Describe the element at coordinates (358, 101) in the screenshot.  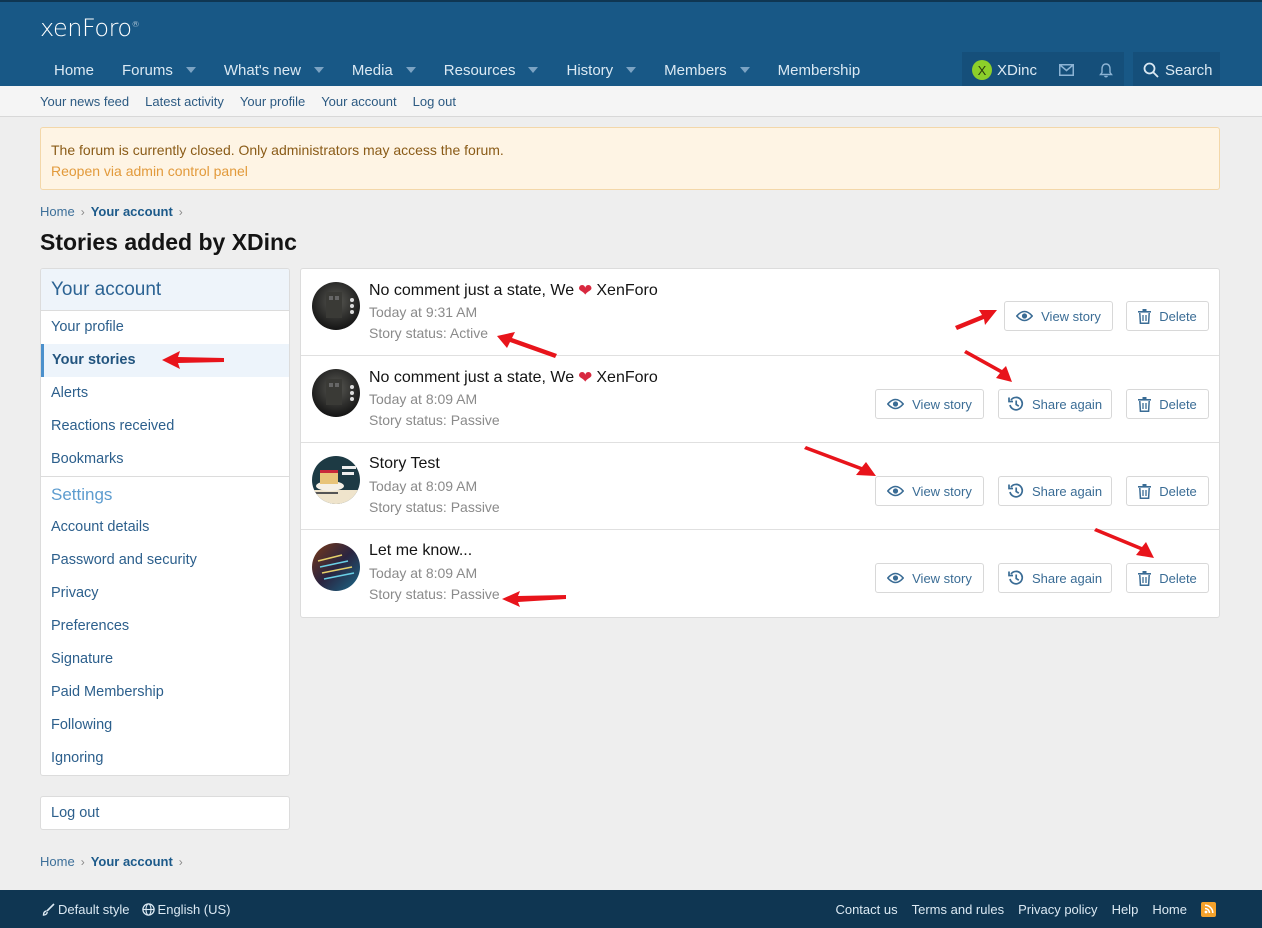
I see `subnav-your-account: Your account` at that location.